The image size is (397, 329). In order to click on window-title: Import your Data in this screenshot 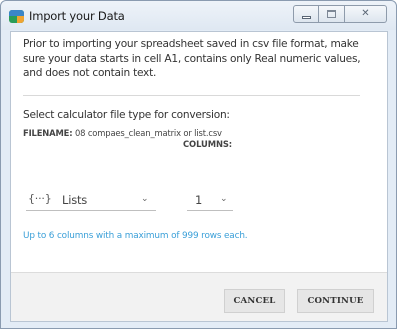, I will do `click(77, 16)`.